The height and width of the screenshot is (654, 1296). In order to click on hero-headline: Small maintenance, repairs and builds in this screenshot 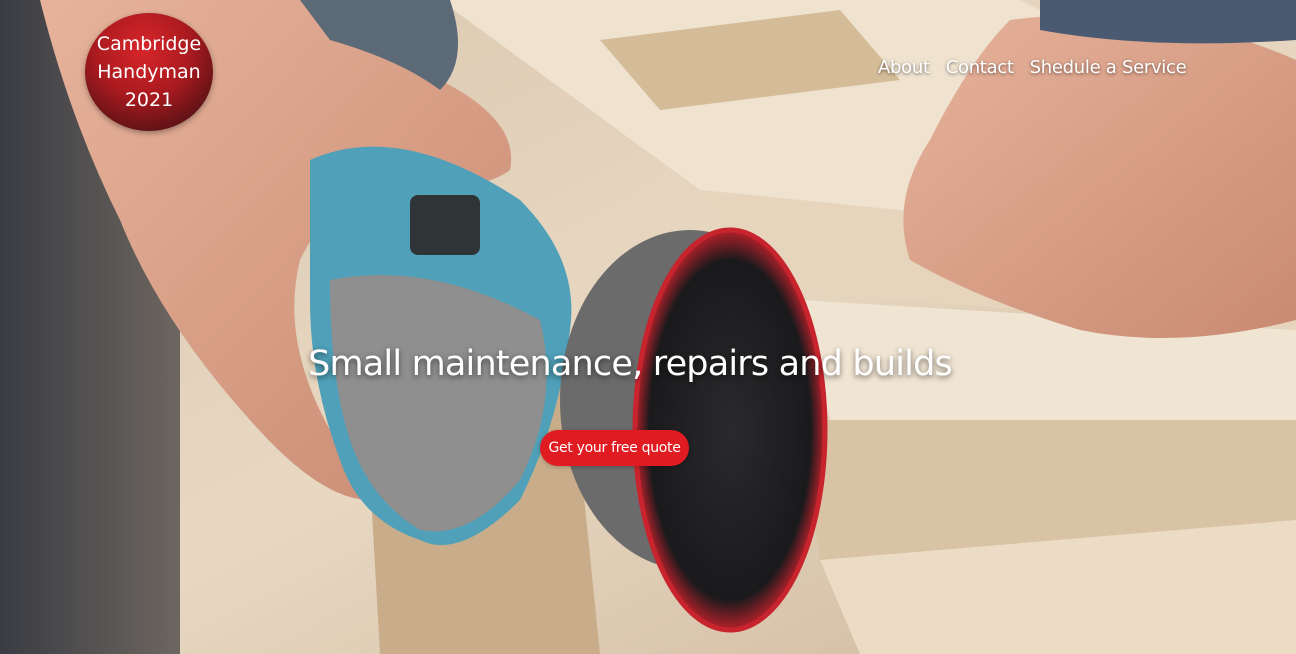, I will do `click(630, 364)`.